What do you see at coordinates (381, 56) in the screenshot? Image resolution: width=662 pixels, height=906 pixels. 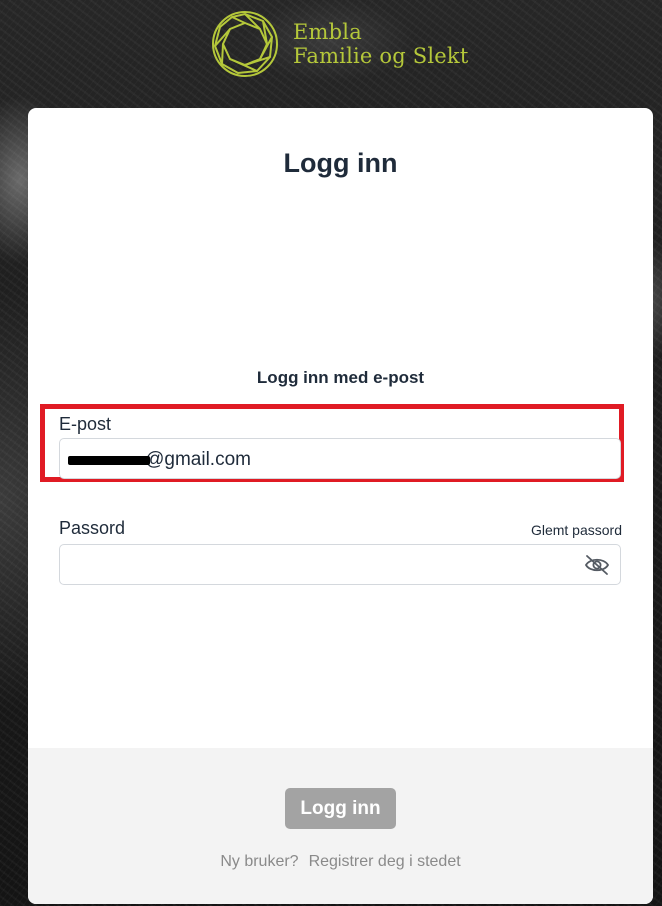 I see `brand-name-line2: Familie og Slekt` at bounding box center [381, 56].